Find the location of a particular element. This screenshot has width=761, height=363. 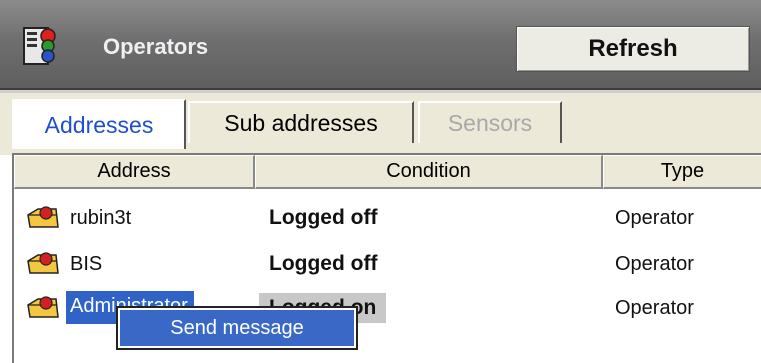

traffic-light-server-icon is located at coordinates (39, 46).